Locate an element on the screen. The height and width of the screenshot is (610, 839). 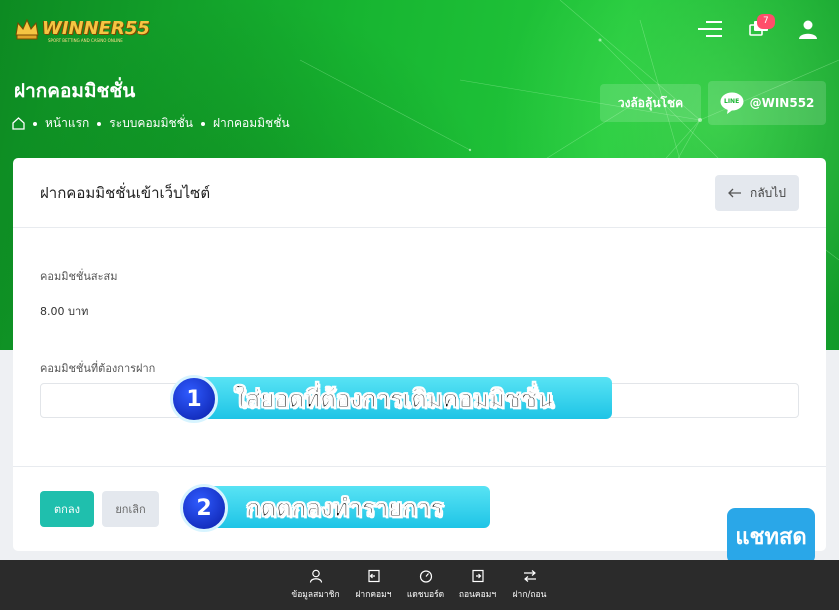
brand-name: WINNER55 is located at coordinates (96, 28).